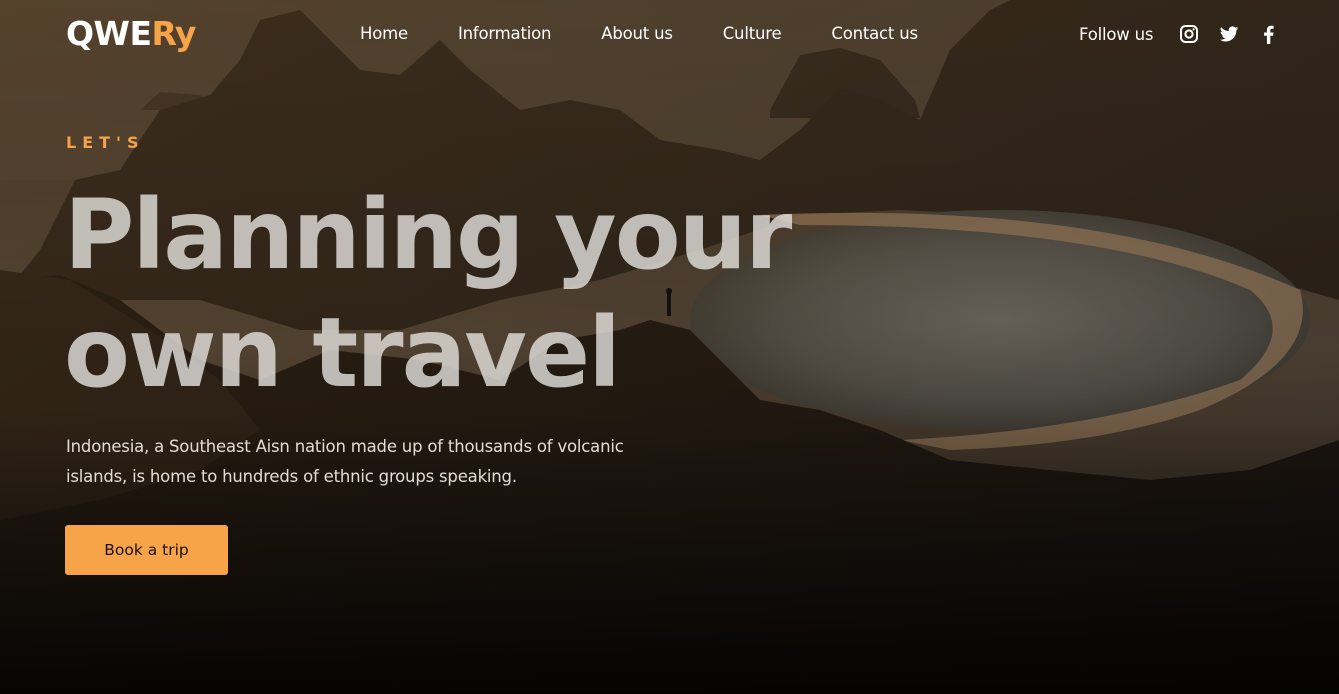 This screenshot has width=1339, height=694. I want to click on social-links: Follow us, so click(1189, 34).